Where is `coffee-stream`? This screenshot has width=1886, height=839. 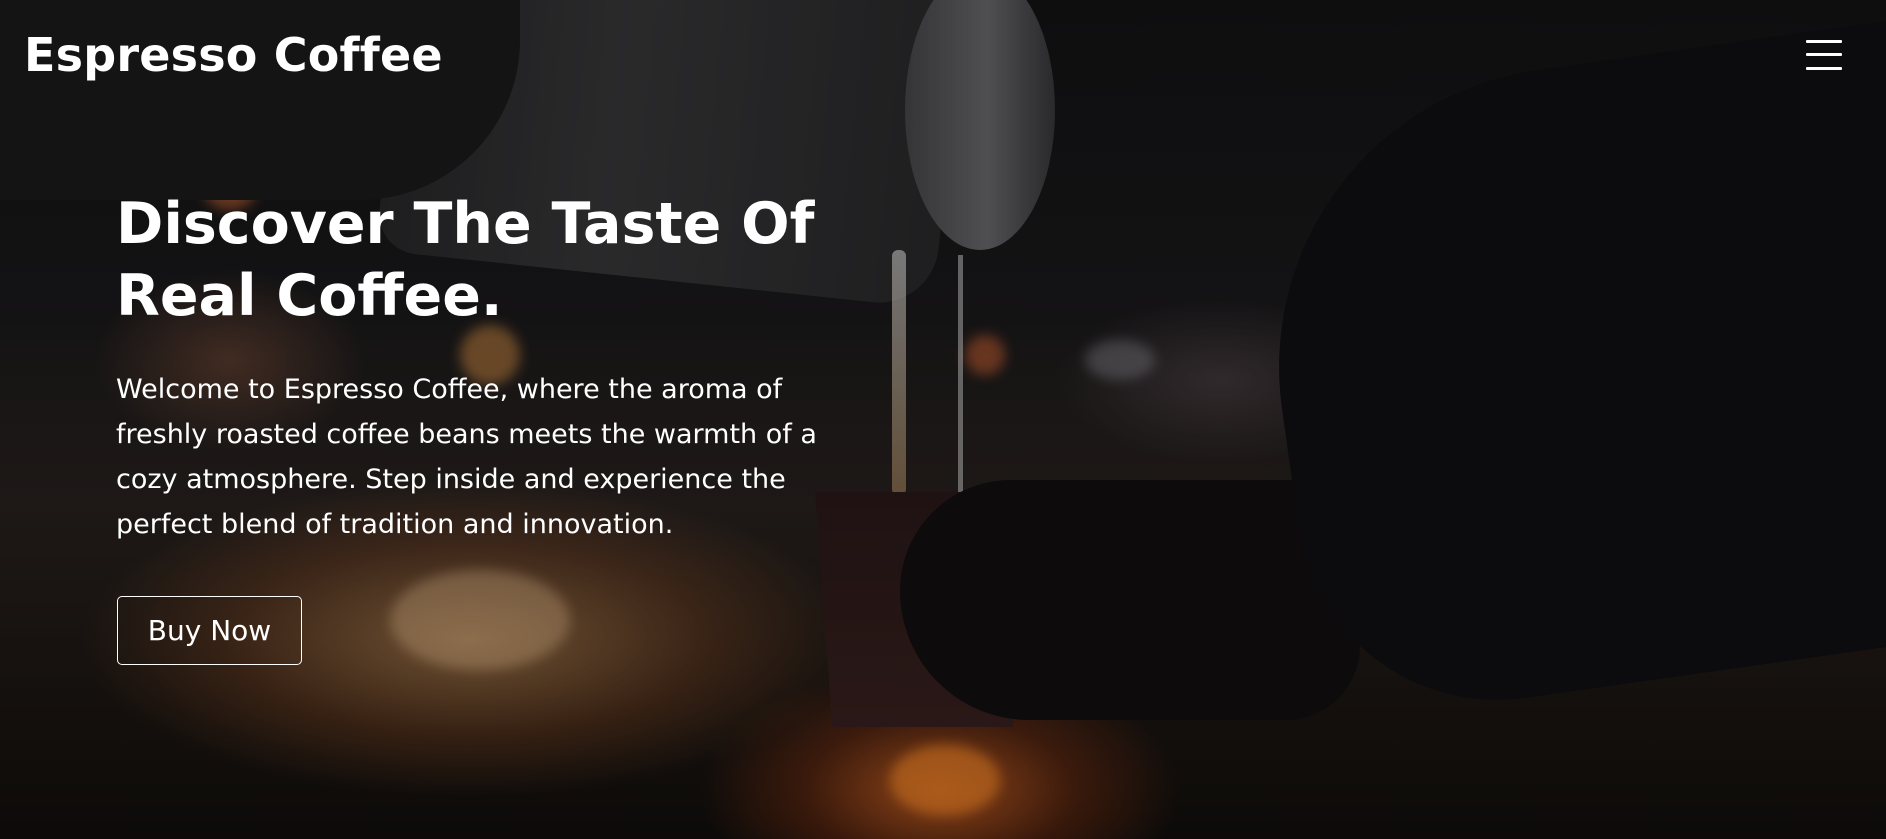 coffee-stream is located at coordinates (960, 375).